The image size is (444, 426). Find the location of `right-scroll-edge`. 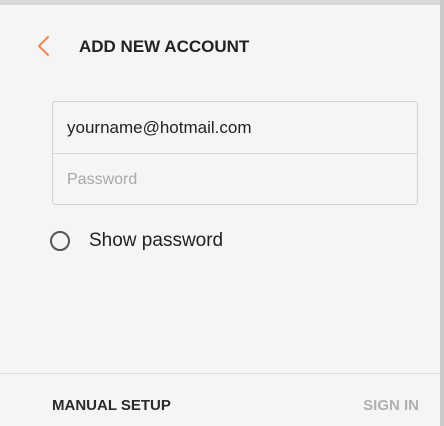

right-scroll-edge is located at coordinates (442, 213).